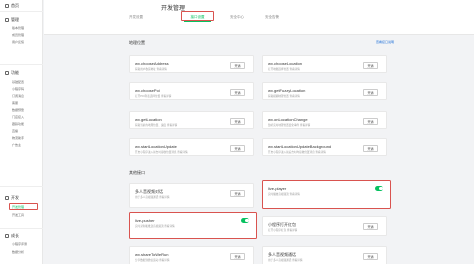 The width and height of the screenshot is (474, 264). What do you see at coordinates (288, 119) in the screenshot?
I see `api-name: wx.onLocationChange` at bounding box center [288, 119].